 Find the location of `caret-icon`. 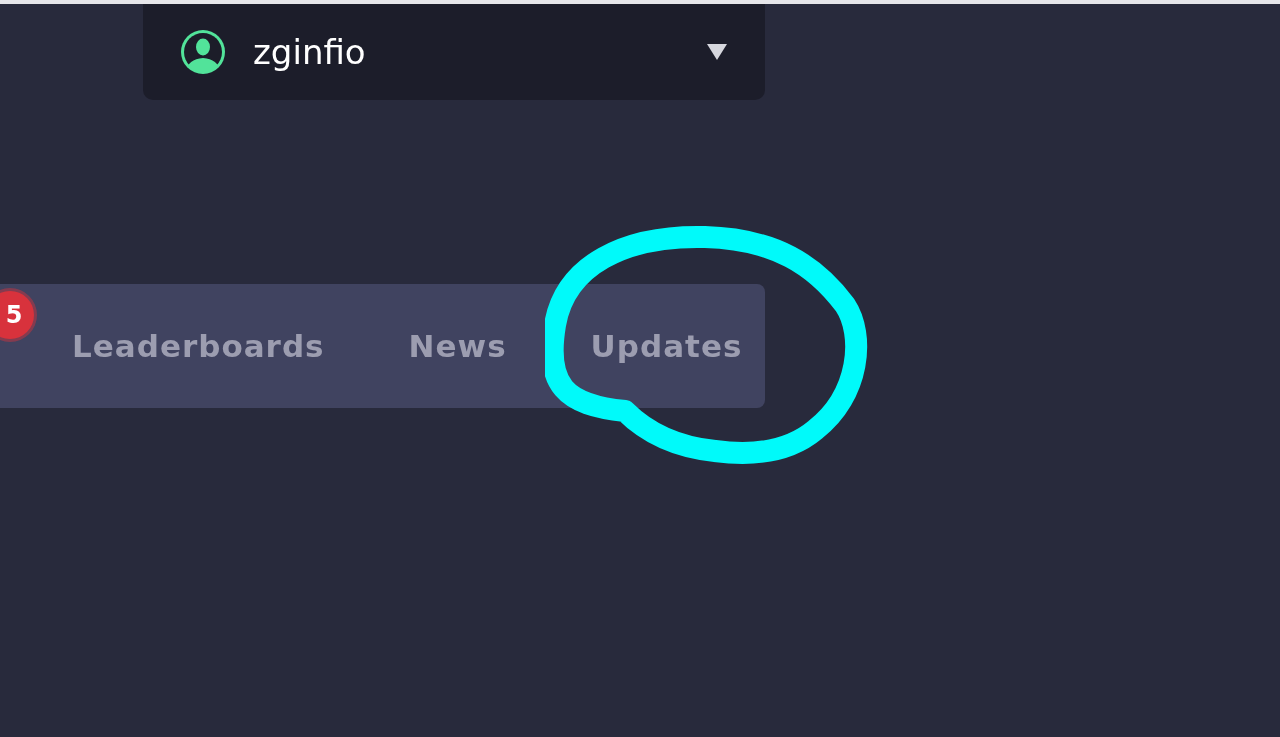

caret-icon is located at coordinates (717, 52).